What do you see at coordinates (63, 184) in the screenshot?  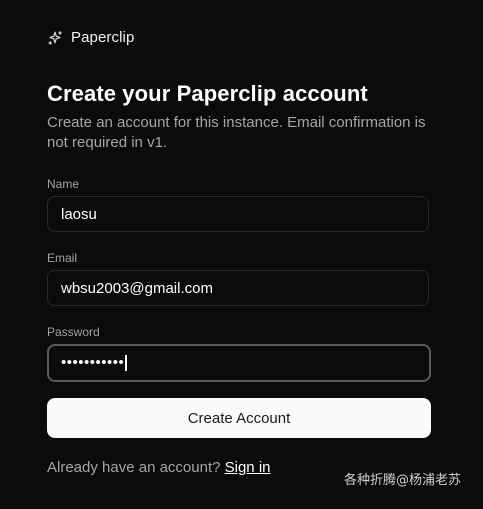 I see `name-label: Name` at bounding box center [63, 184].